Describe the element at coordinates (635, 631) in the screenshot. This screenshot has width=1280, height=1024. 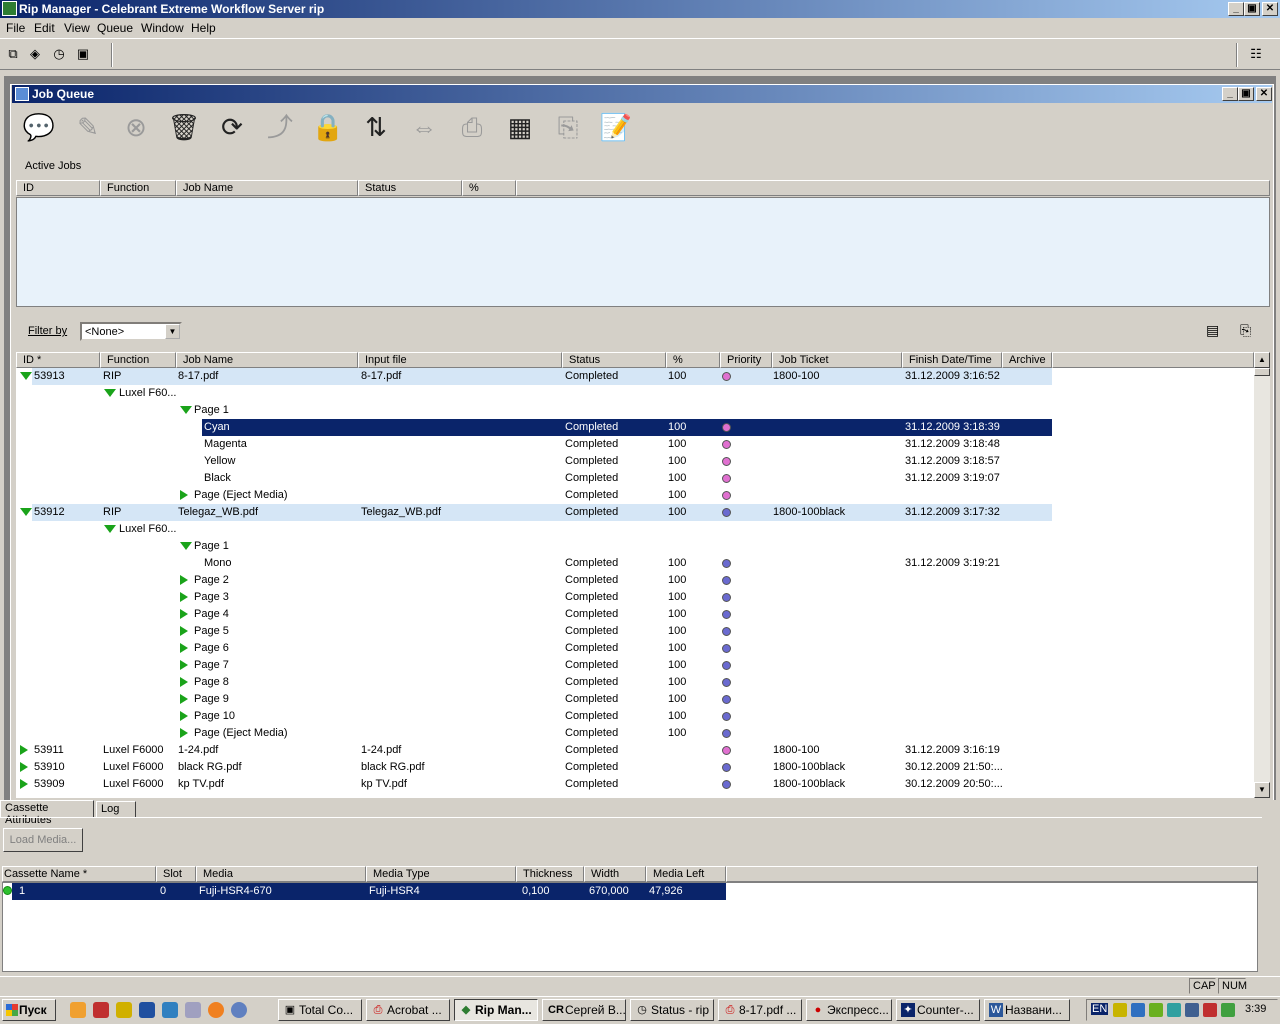
I see `table-row: Page 5 Completed 100` at that location.